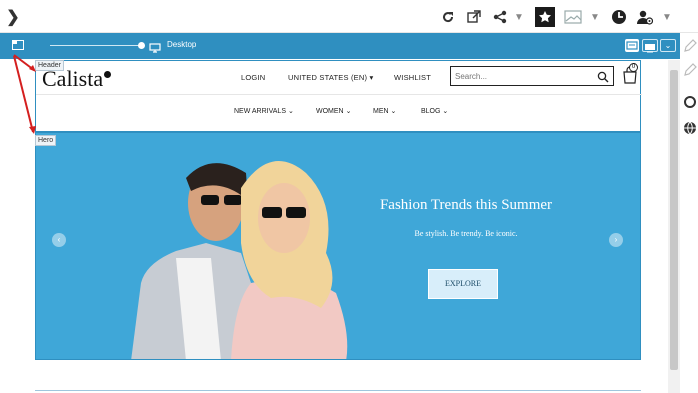  Describe the element at coordinates (431, 111) in the screenshot. I see `nav-blog-label: BLOG` at that location.